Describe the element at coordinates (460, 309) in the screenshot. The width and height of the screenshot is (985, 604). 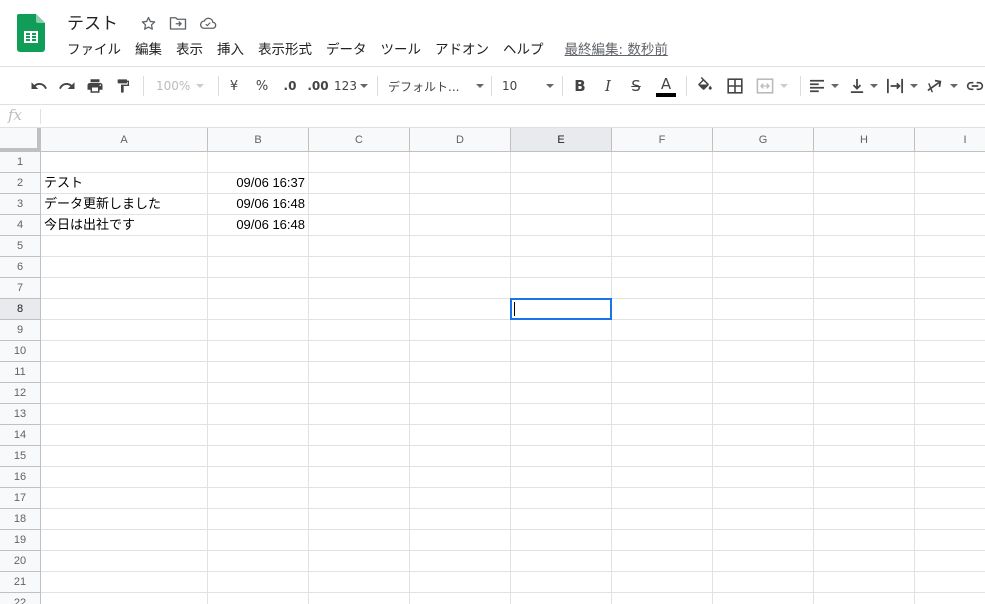
I see `cell-d8` at that location.